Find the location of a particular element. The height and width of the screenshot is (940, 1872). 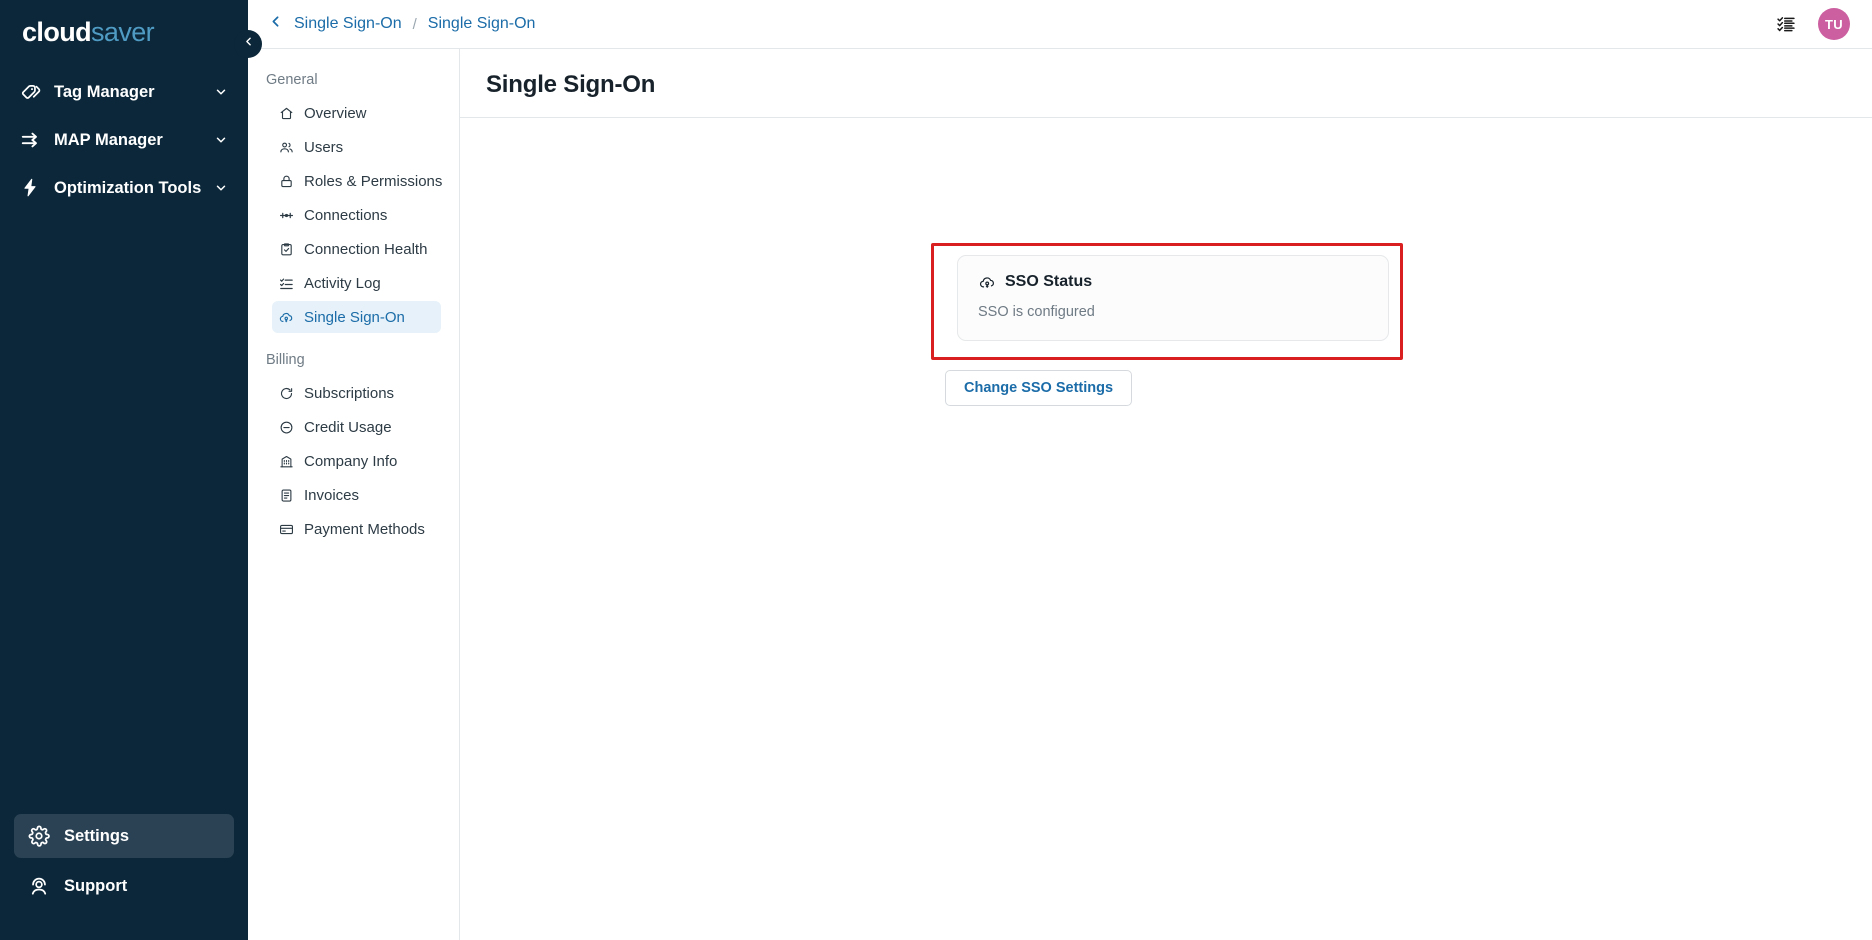

sidebar-item-payment-methods: Payment Methods is located at coordinates (356, 529).